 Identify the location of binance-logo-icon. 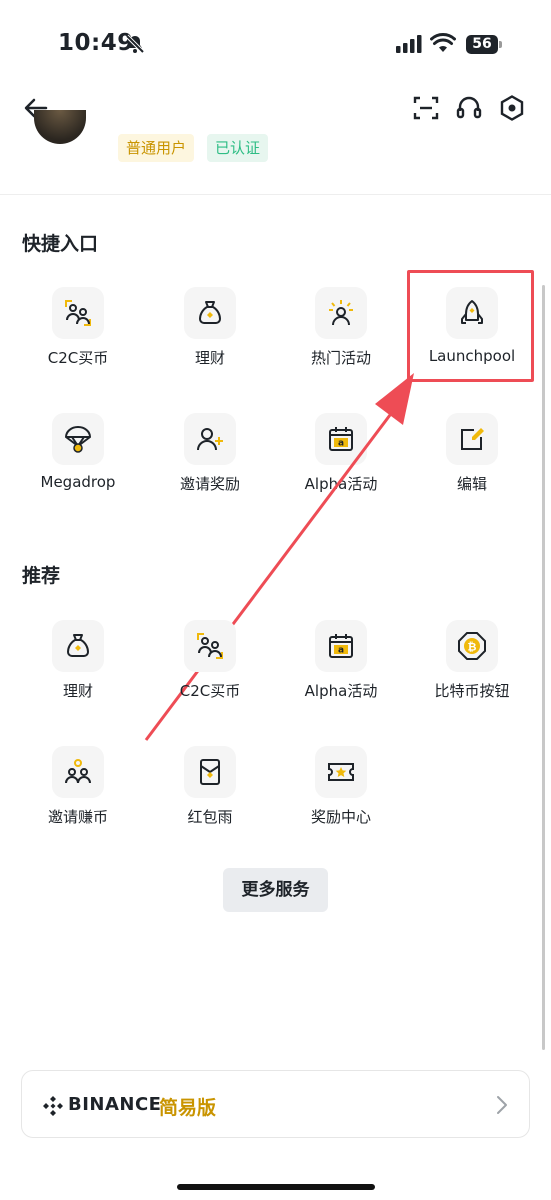
(53, 1108).